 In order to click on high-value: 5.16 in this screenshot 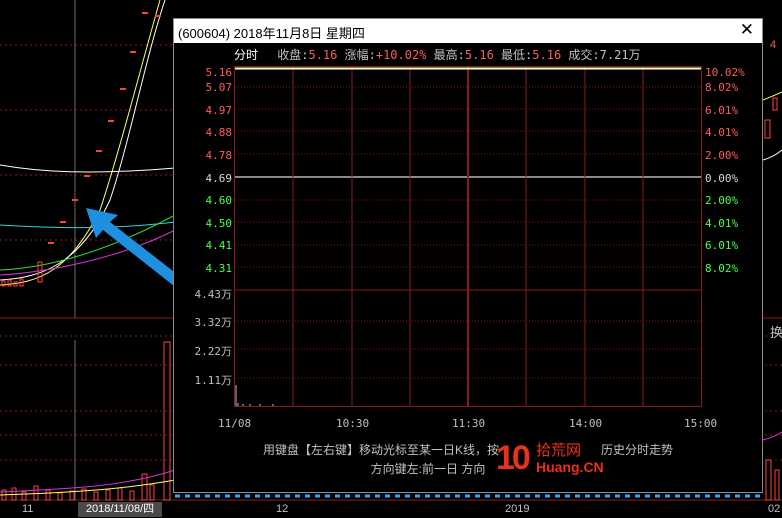, I will do `click(479, 55)`.